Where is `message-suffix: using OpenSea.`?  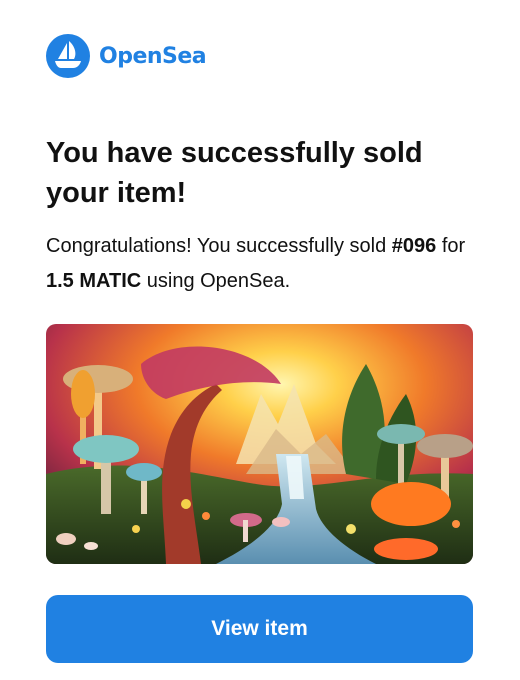 message-suffix: using OpenSea. is located at coordinates (216, 281).